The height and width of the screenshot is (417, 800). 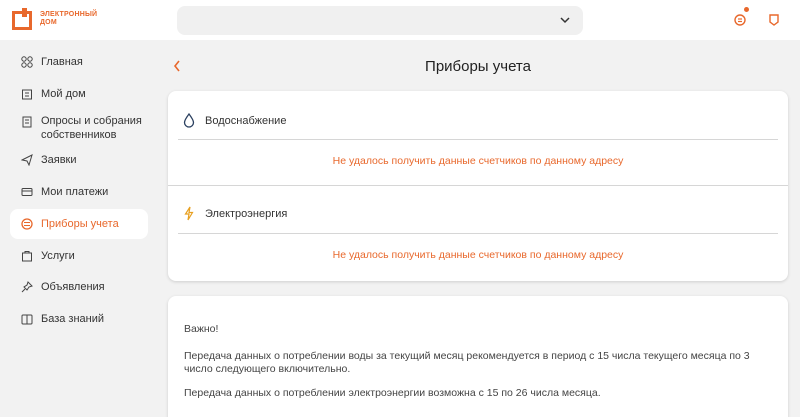 What do you see at coordinates (63, 94) in the screenshot?
I see `sidebar-item-label: Мой дом` at bounding box center [63, 94].